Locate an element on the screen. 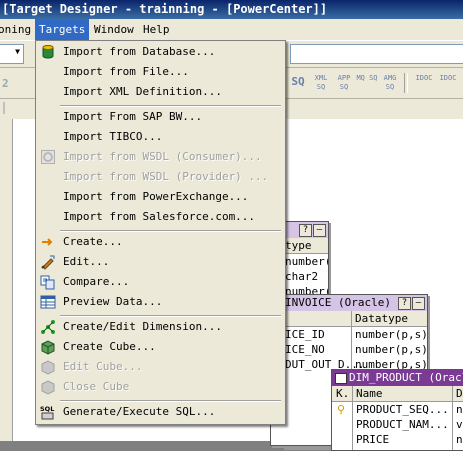 The width and height of the screenshot is (463, 451). table-icon is located at coordinates (341, 378).